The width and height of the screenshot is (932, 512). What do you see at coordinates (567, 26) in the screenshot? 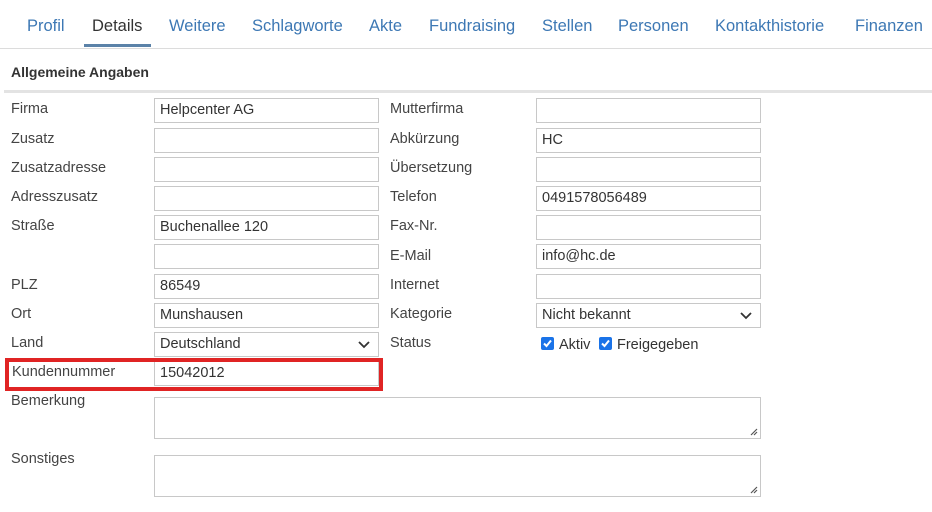
I see `tab-stellen: Stellen` at bounding box center [567, 26].